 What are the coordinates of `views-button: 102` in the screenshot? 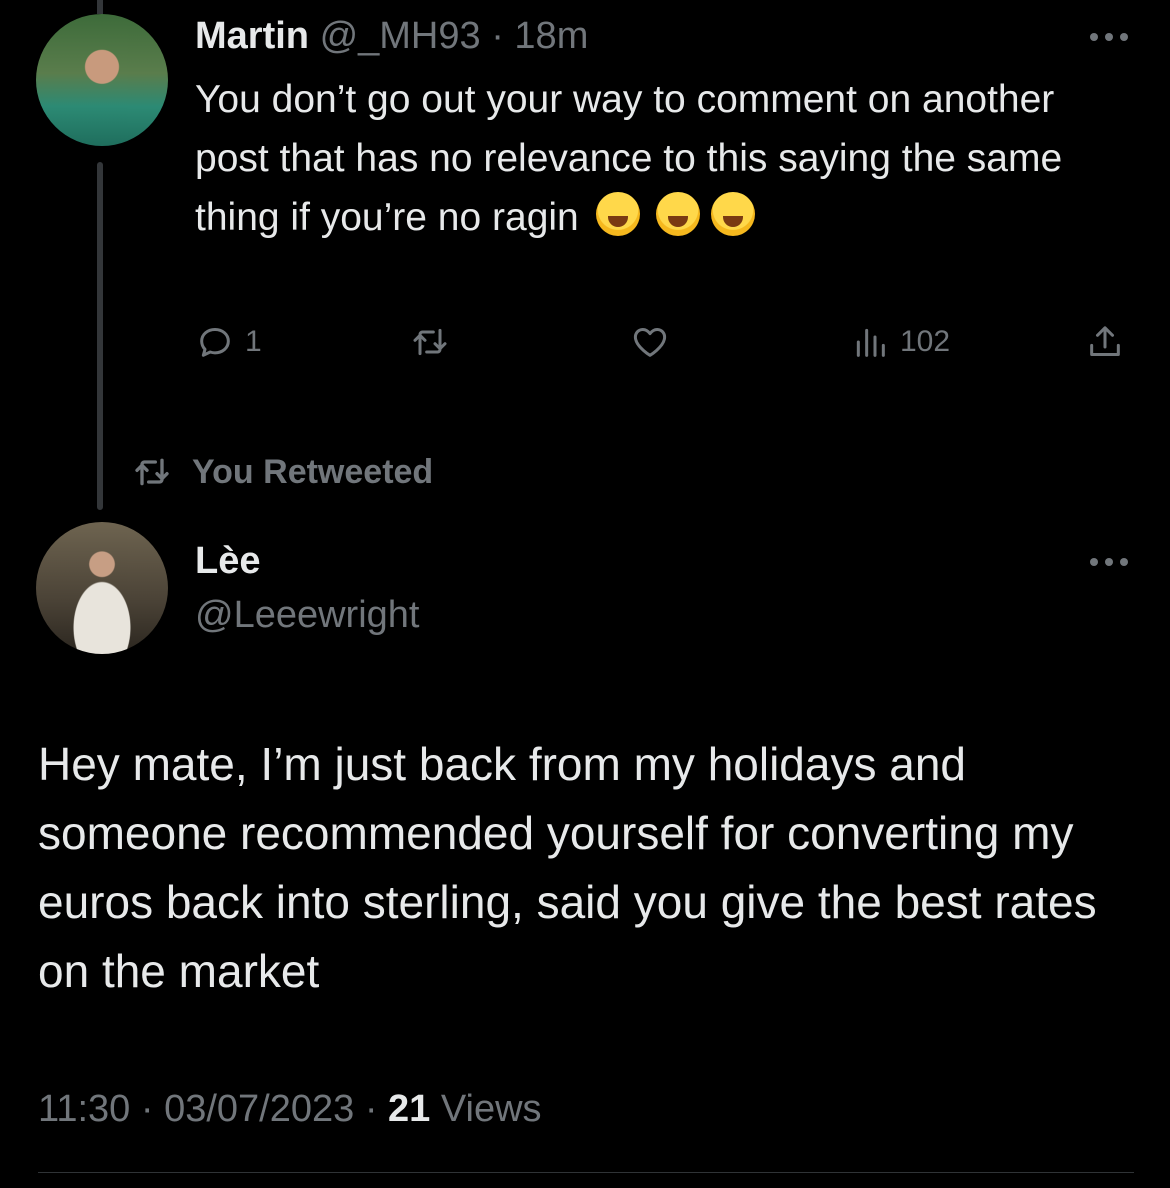 It's located at (900, 342).